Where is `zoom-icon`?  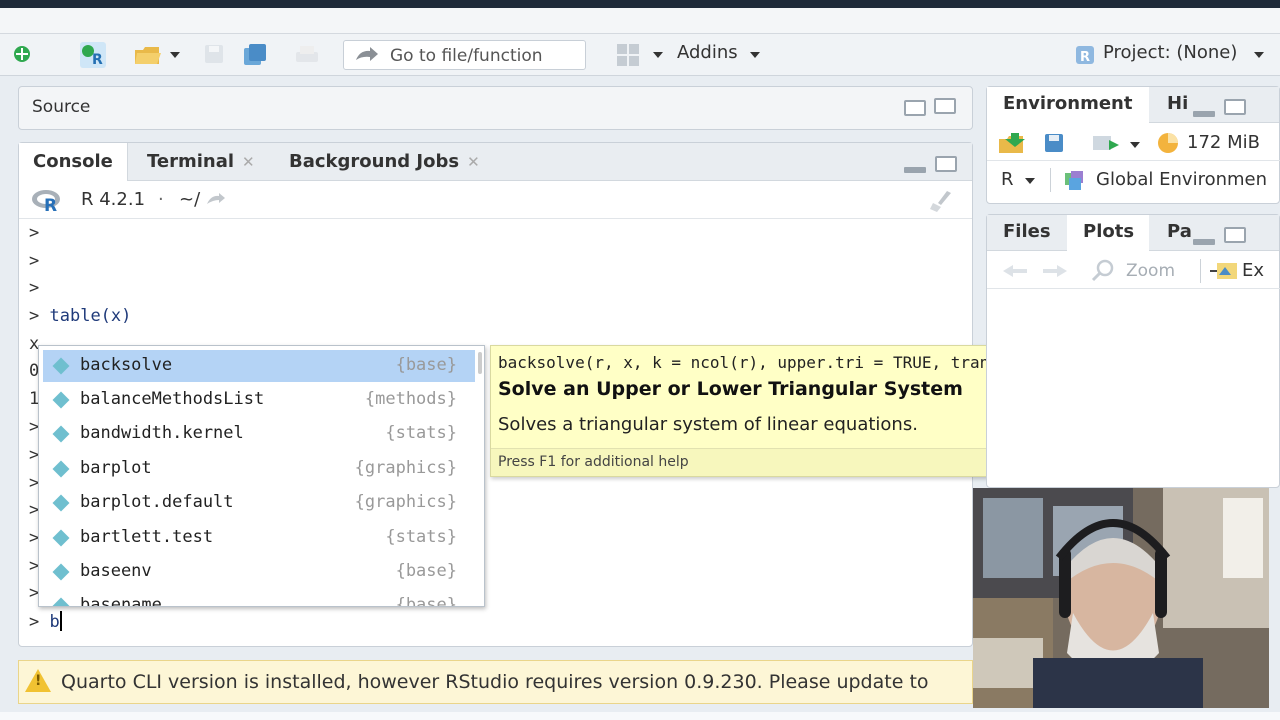
zoom-icon is located at coordinates (1102, 270).